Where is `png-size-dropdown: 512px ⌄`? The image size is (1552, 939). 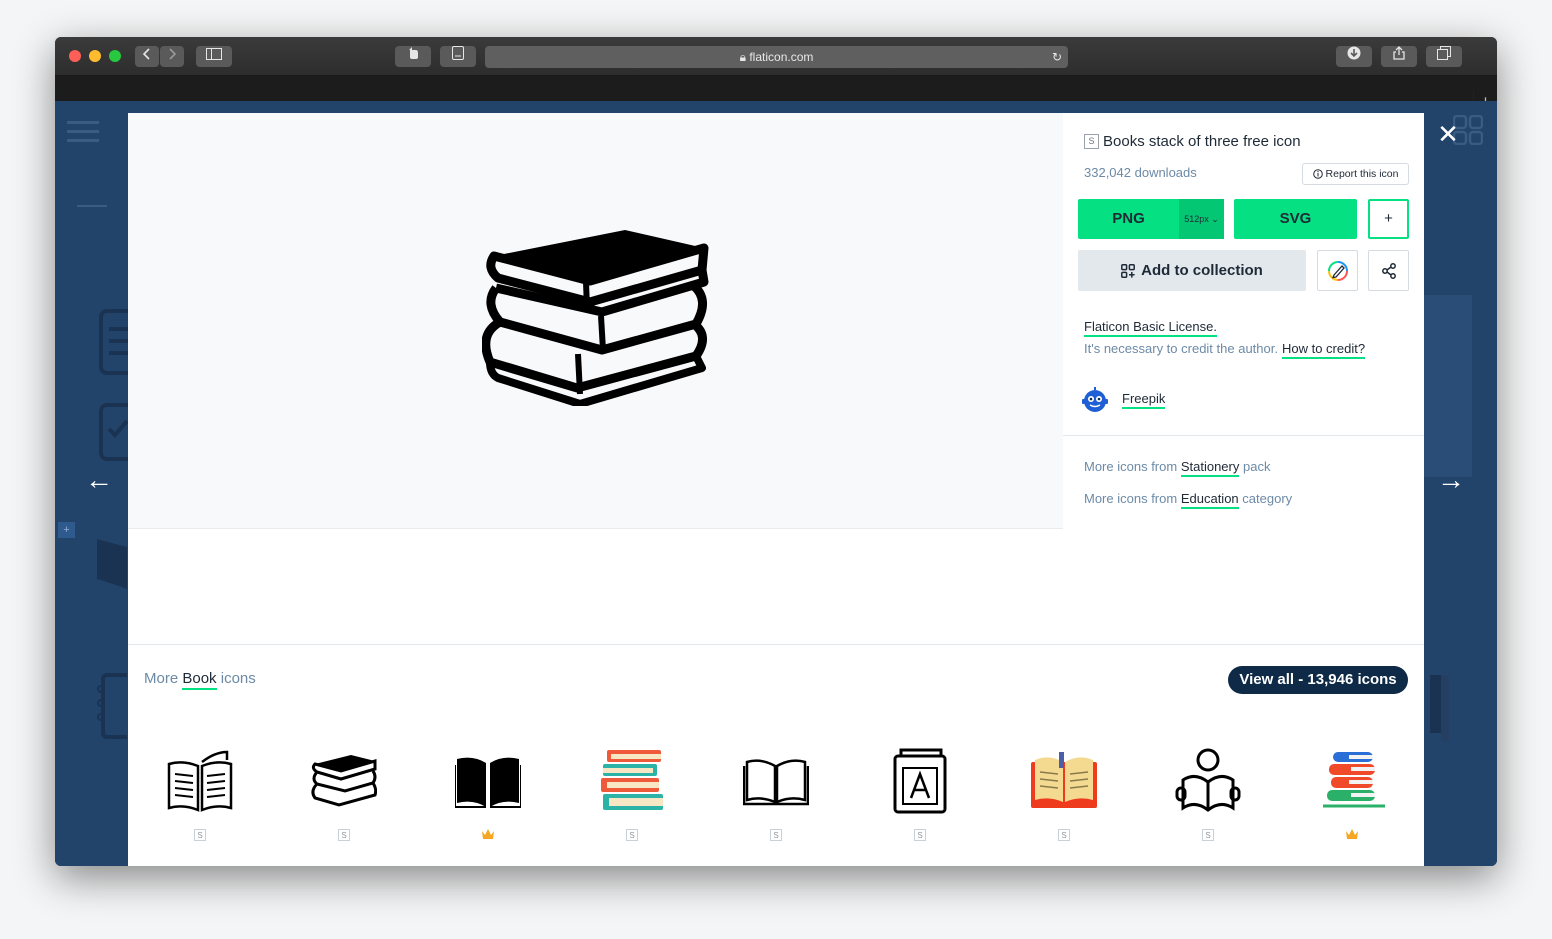 png-size-dropdown: 512px ⌄ is located at coordinates (1201, 219).